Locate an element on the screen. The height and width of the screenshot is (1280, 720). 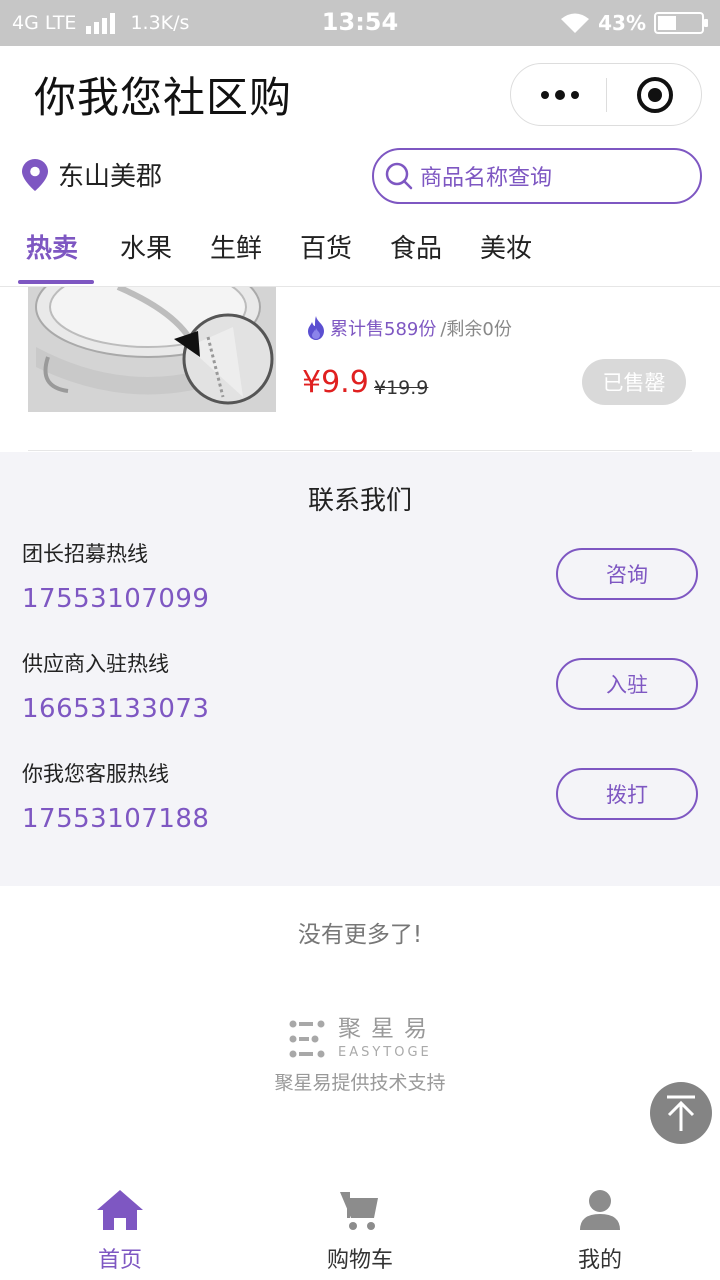
tab-food: 食品 is located at coordinates (416, 246).